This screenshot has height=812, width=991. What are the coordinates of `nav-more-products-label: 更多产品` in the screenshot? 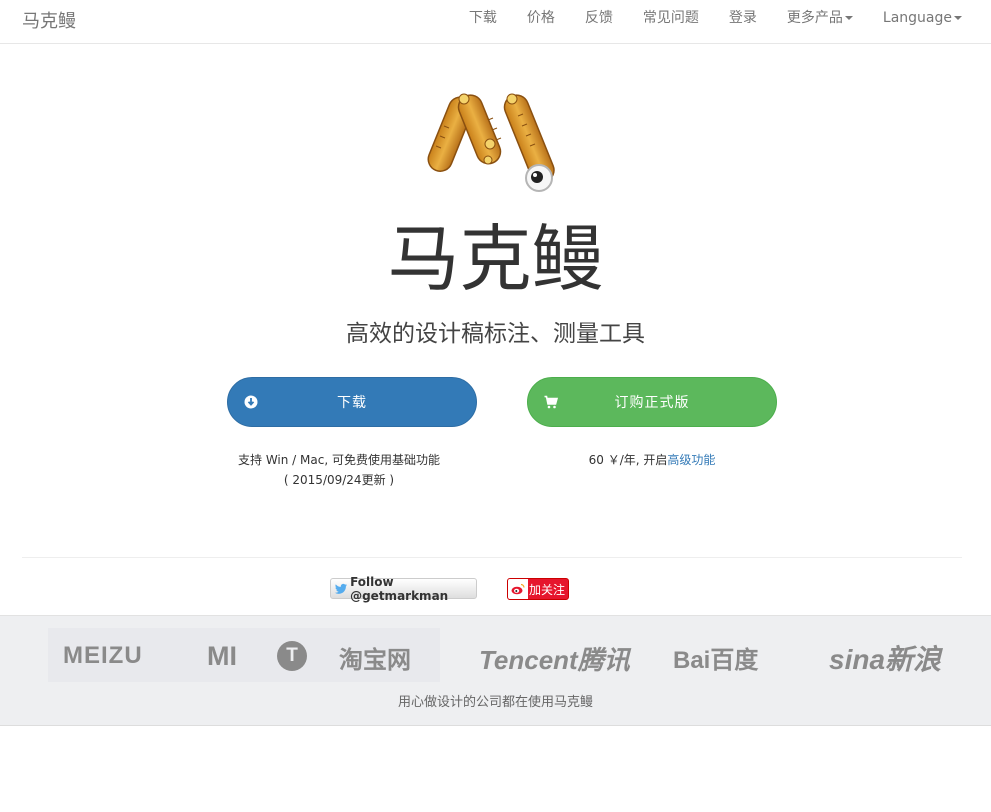 It's located at (814, 18).